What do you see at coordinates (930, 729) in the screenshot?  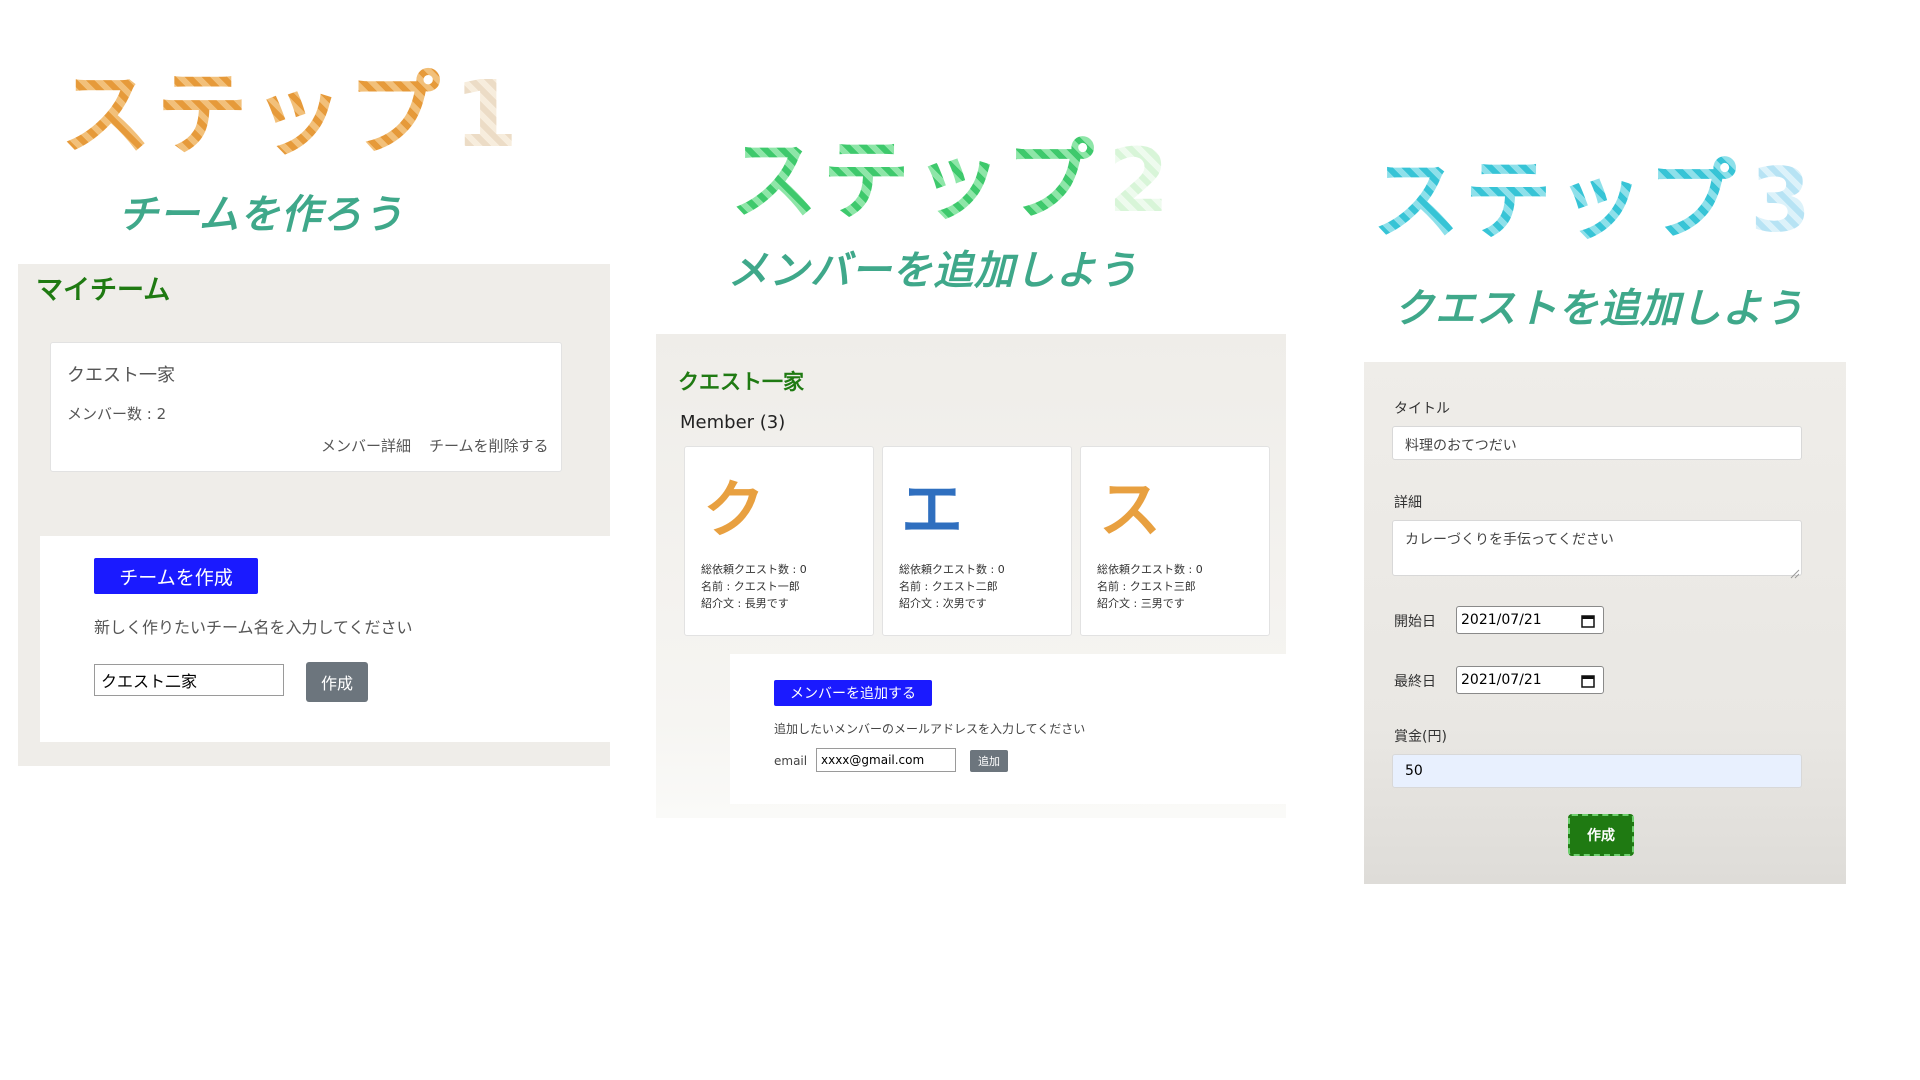 I see `add-member-instruction: 追加したいメンバーのメールアドレスを入力してください` at bounding box center [930, 729].